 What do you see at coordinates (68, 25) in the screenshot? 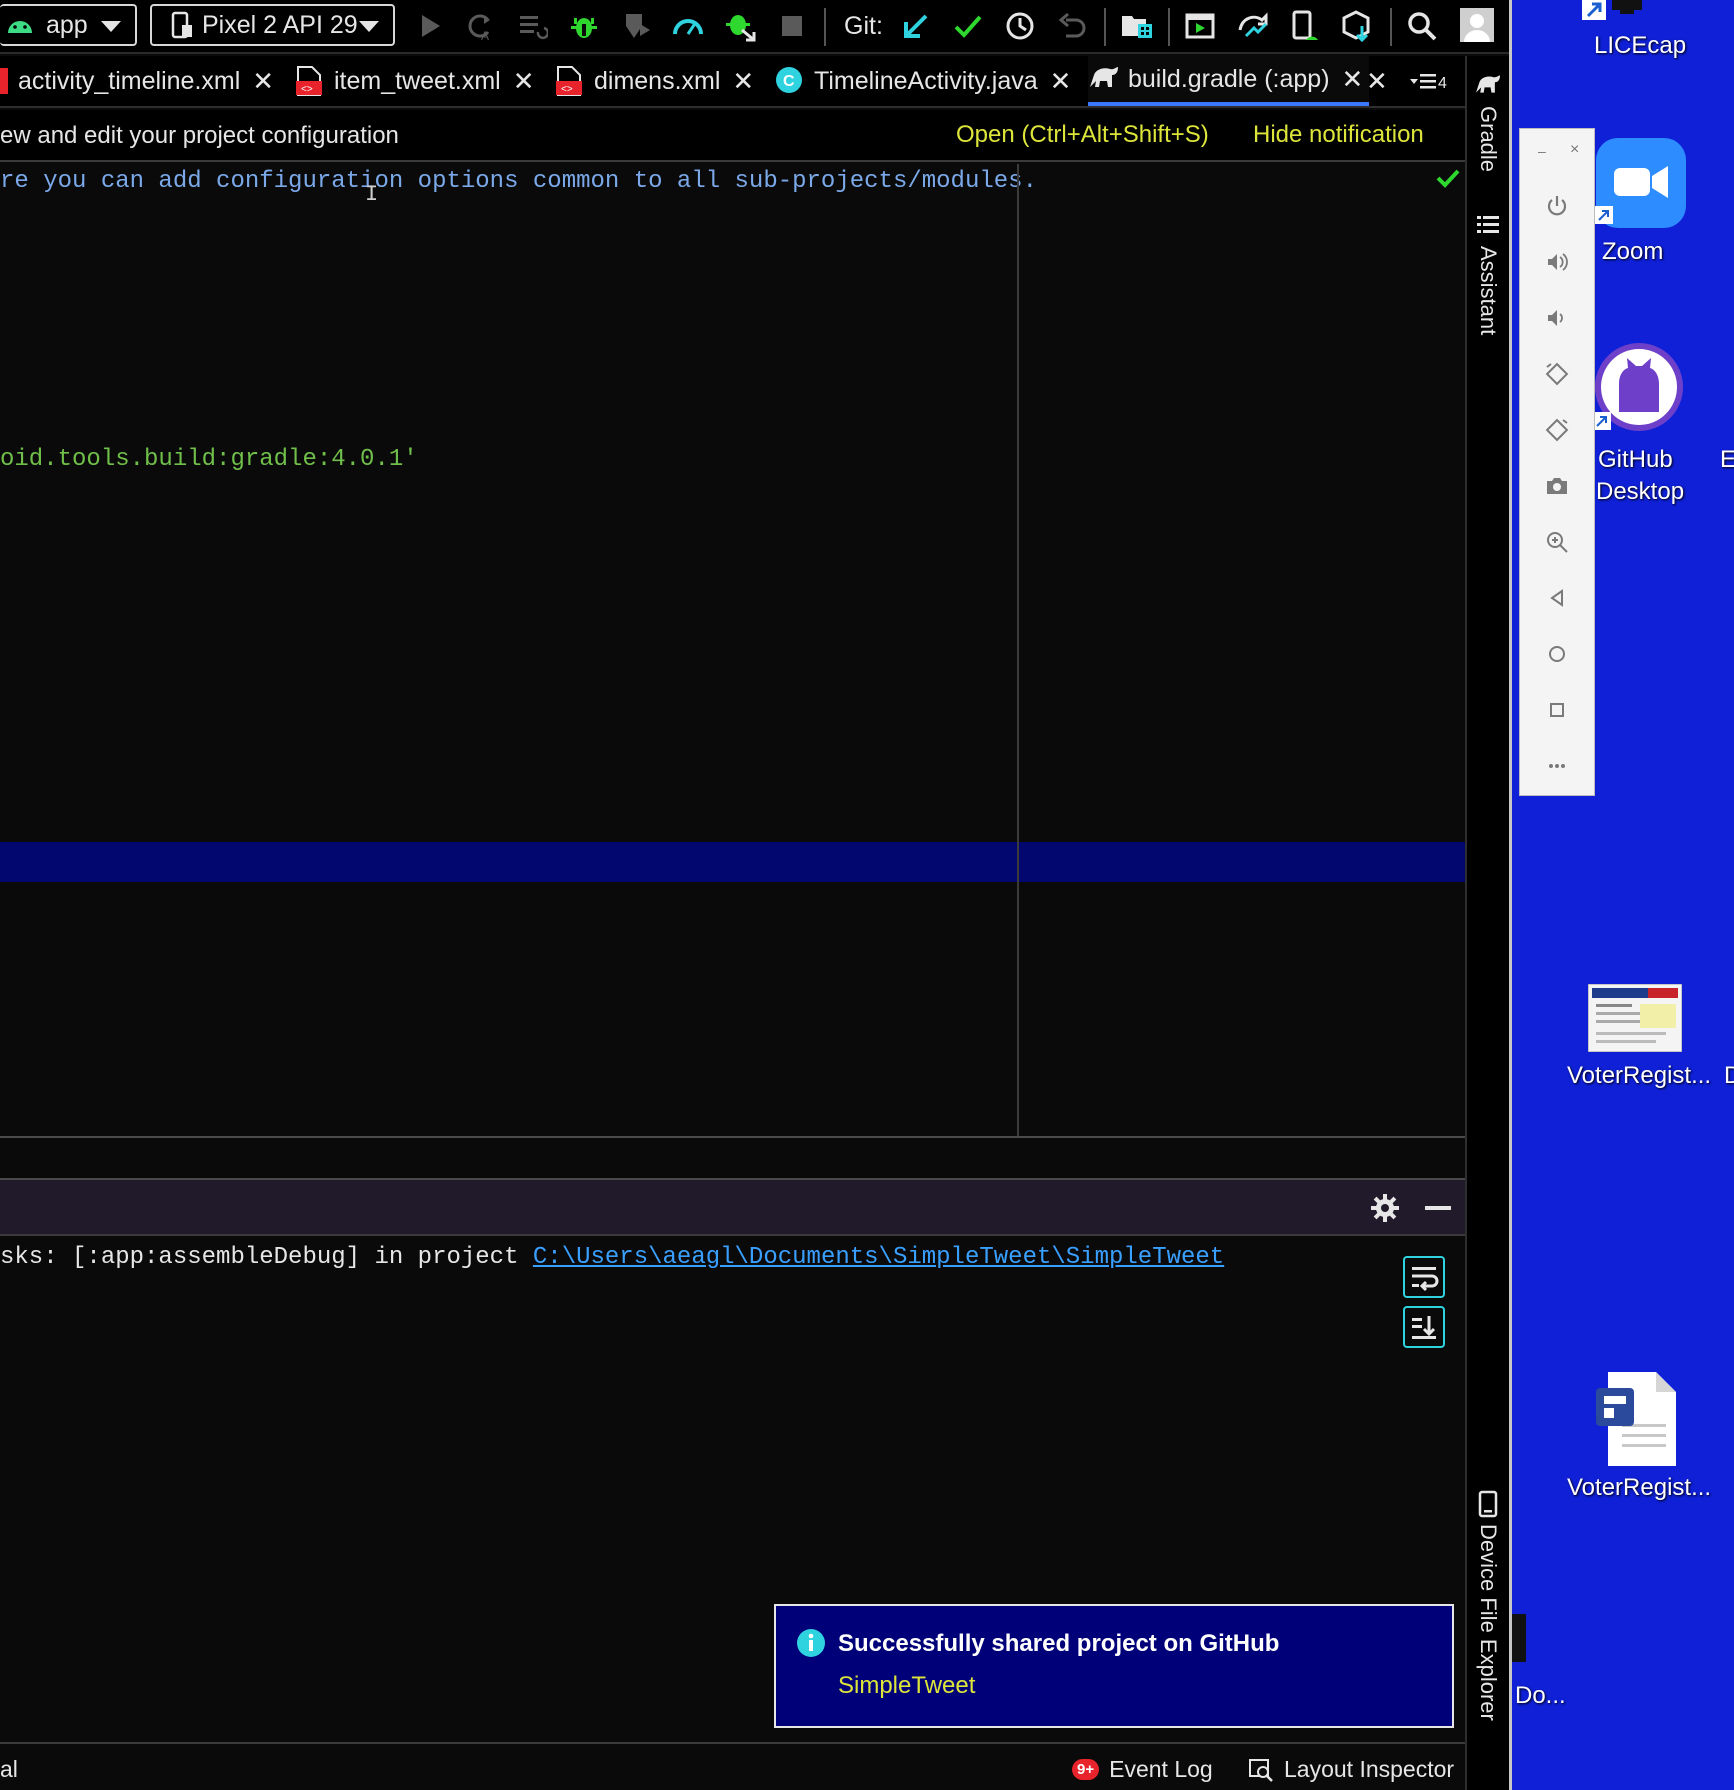
I see `run-config-dropdown: app` at bounding box center [68, 25].